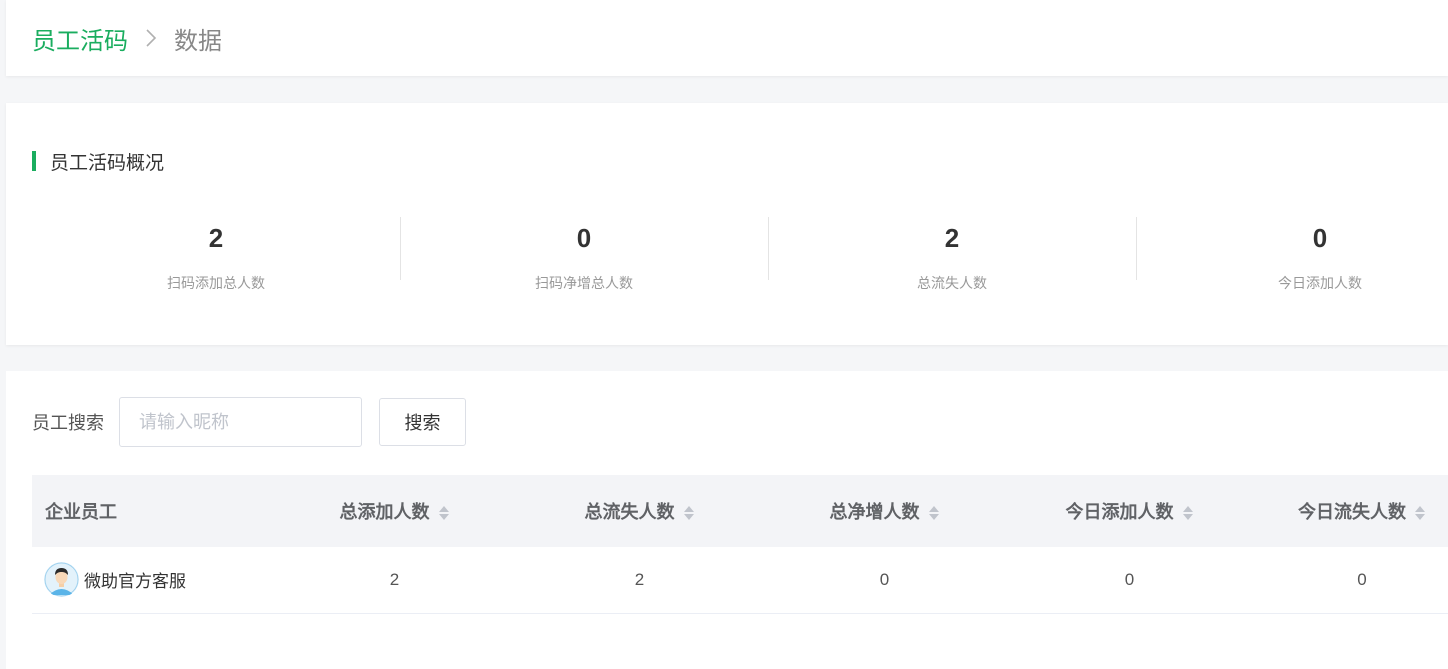 The height and width of the screenshot is (669, 1448). Describe the element at coordinates (152, 511) in the screenshot. I see `column-header-employee: 企业员工` at that location.